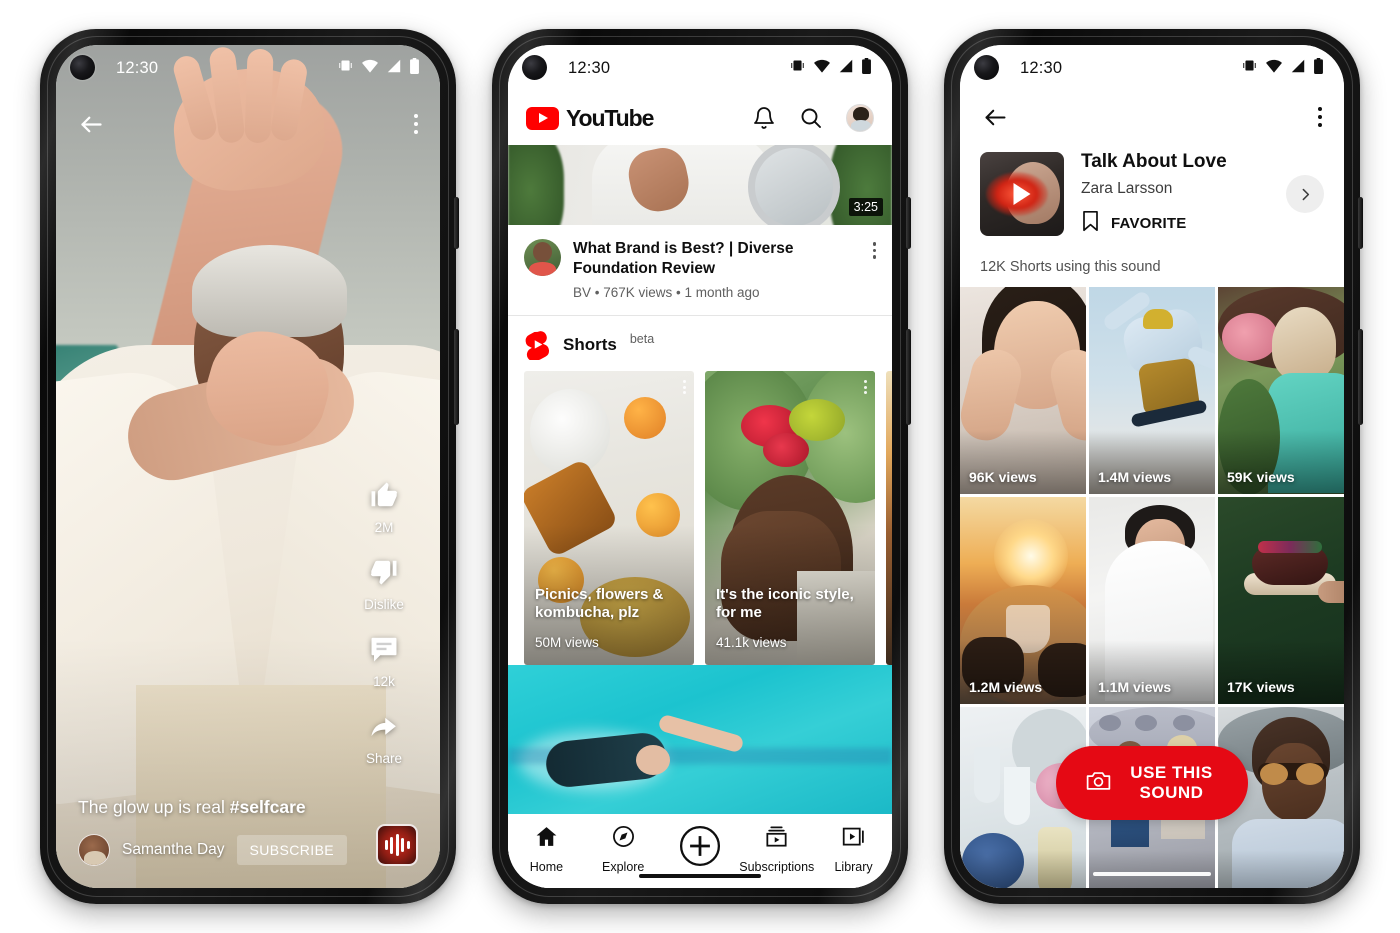 This screenshot has height=933, width=1400. Describe the element at coordinates (623, 867) in the screenshot. I see `tab-explore-label: Explore` at that location.